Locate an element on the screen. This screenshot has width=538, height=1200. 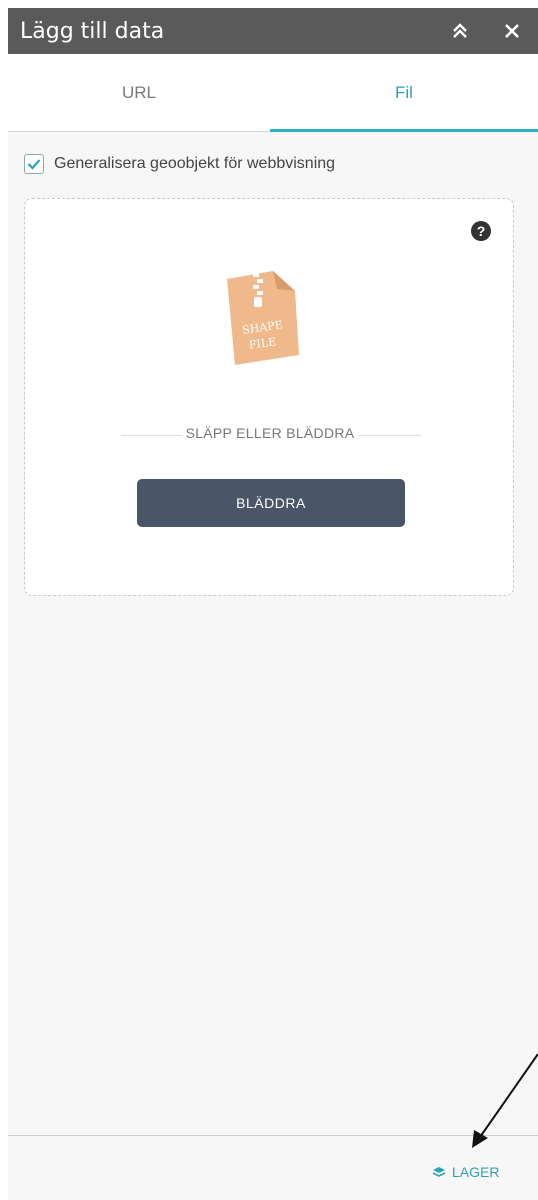
checkmark-icon is located at coordinates (34, 164).